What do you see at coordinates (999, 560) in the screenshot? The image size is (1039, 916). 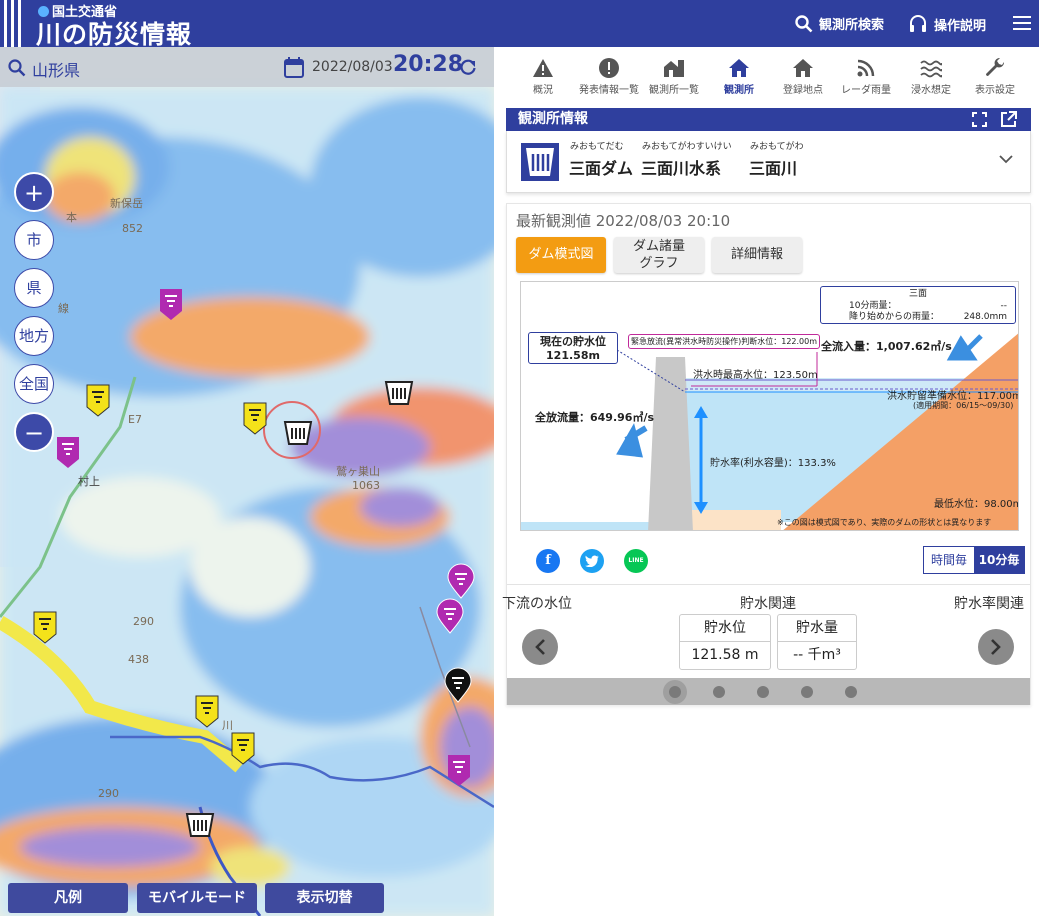 I see `ten-minute-toggle: 10分毎` at bounding box center [999, 560].